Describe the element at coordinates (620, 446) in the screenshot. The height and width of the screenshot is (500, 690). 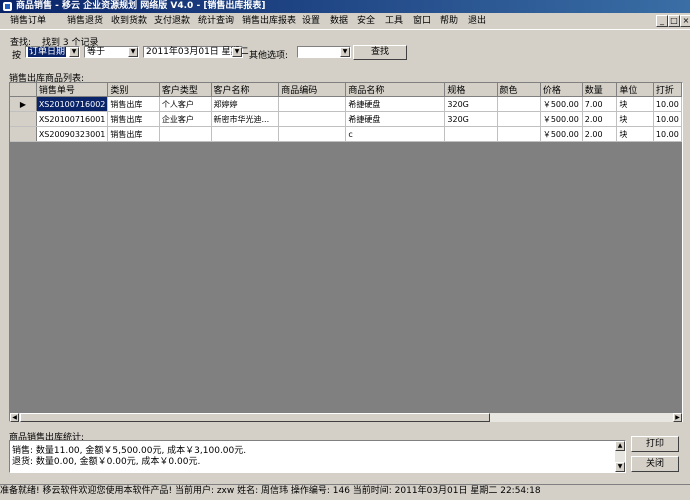
I see `scroll-up-icon: ▲` at that location.